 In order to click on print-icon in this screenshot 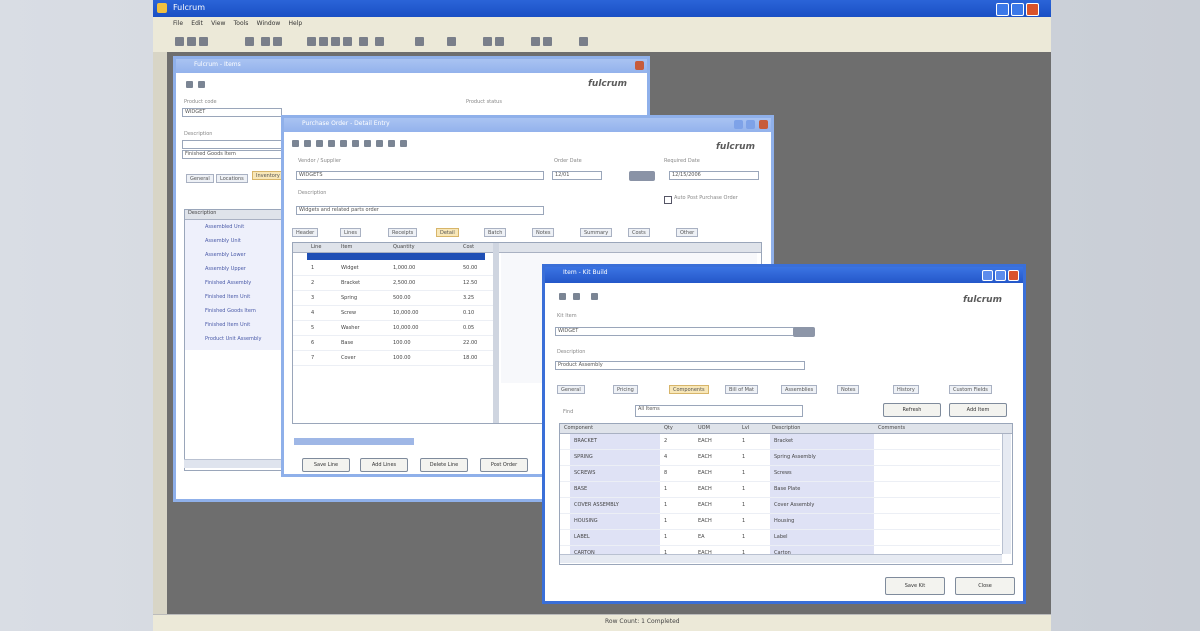, I will do `click(249, 41)`.